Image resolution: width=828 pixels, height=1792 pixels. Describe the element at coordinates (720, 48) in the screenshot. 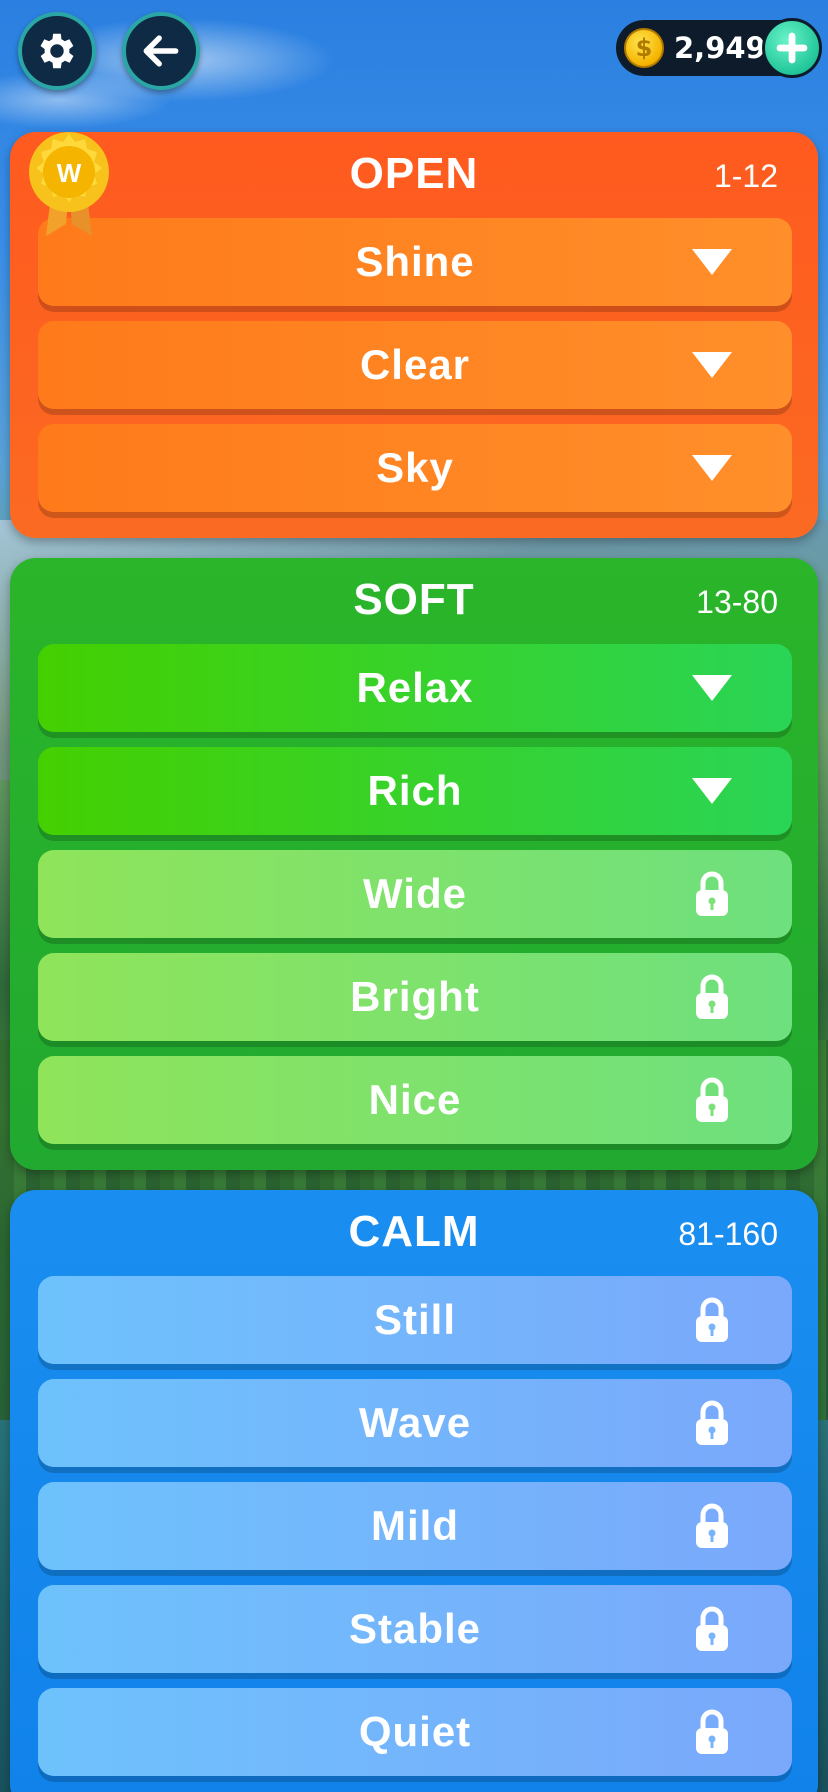

I see `coin-amount: 2,949` at that location.